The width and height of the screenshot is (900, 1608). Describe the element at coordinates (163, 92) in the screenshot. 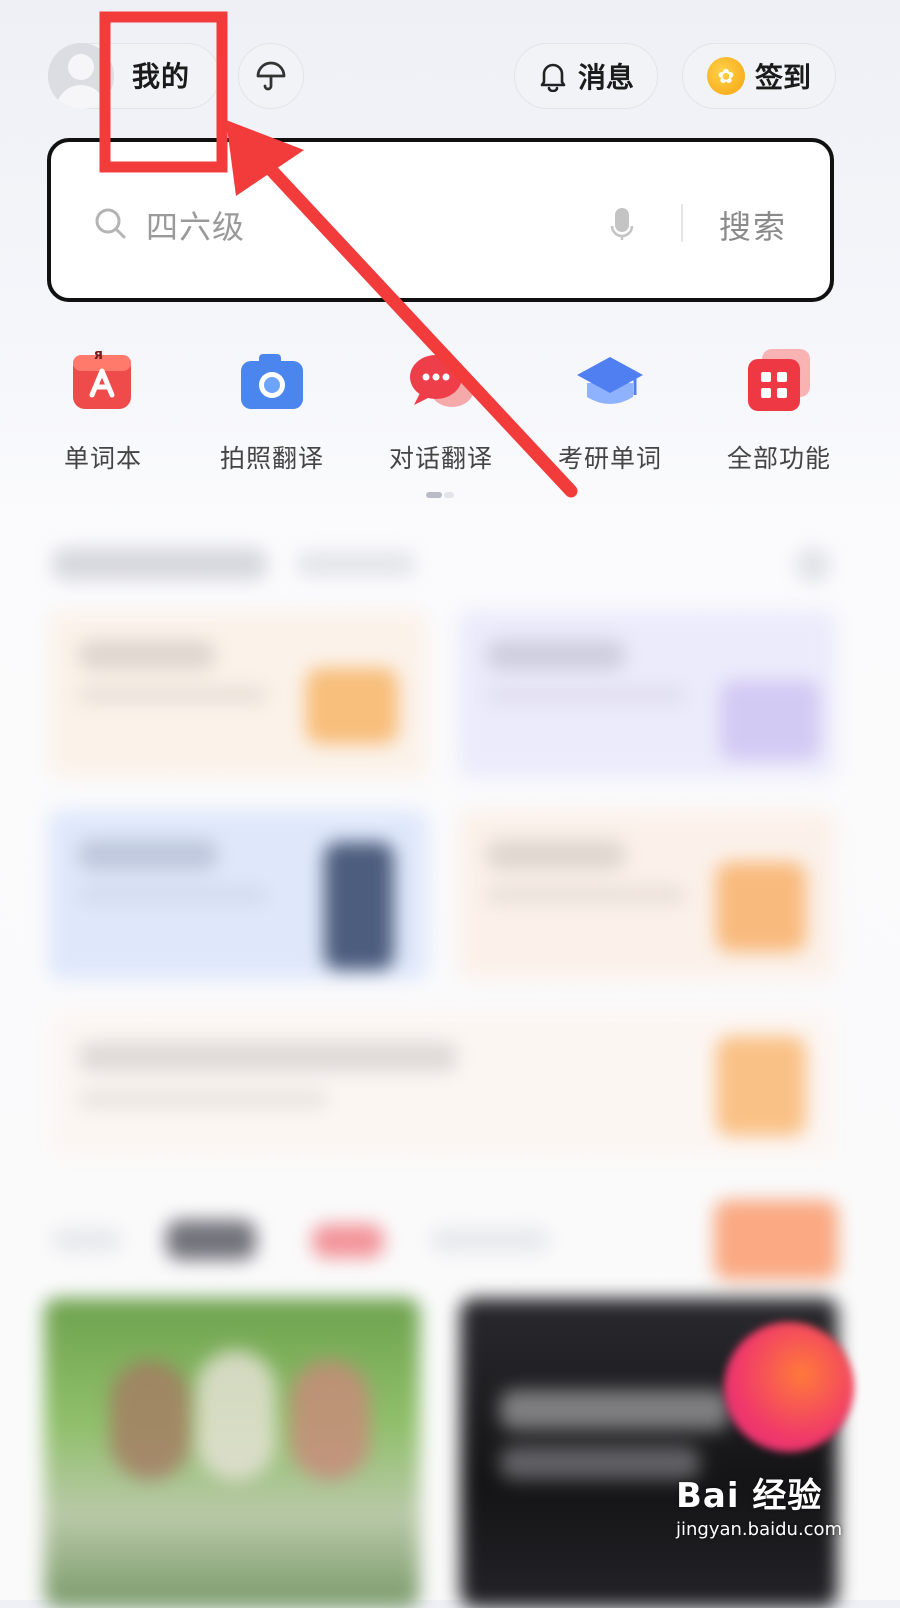

I see `highlight-box` at that location.